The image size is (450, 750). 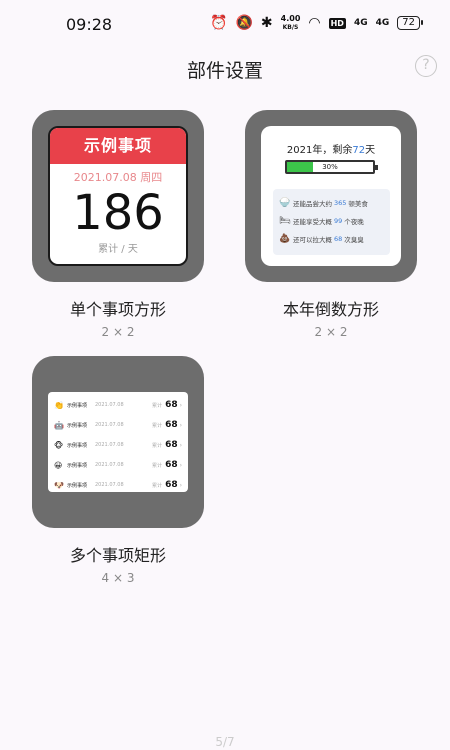 I want to click on year-title: 2021年，剩余72天, so click(x=331, y=148).